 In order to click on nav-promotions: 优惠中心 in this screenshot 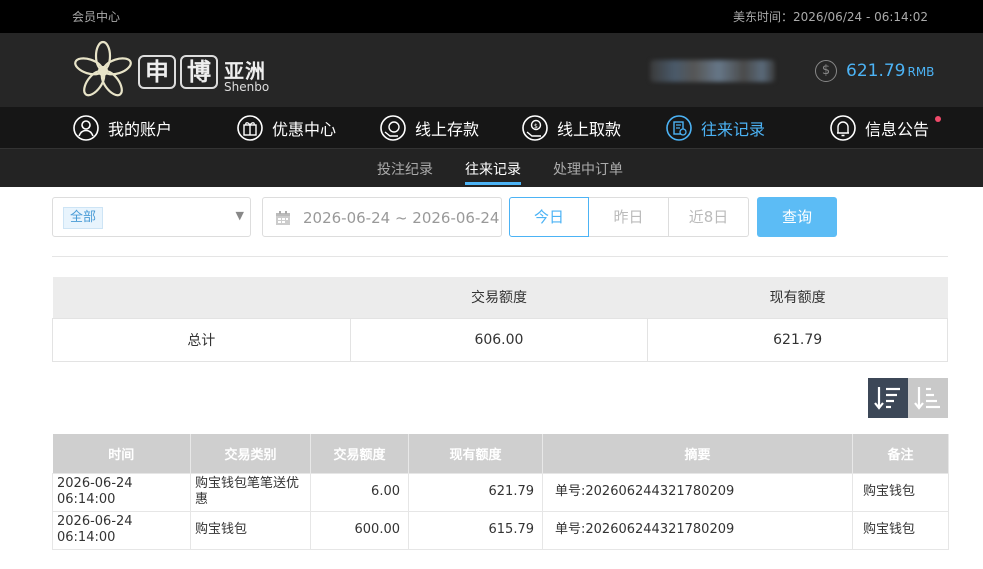, I will do `click(286, 128)`.